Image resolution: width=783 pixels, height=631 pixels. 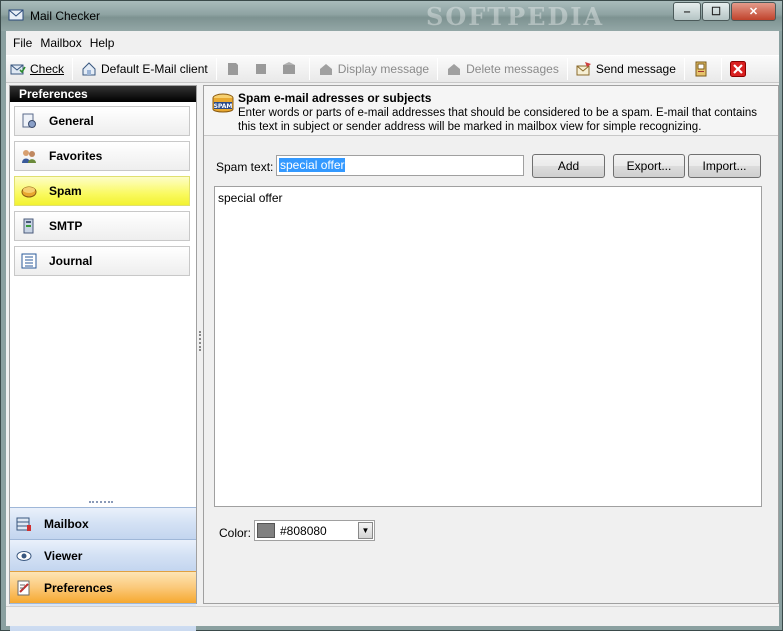 What do you see at coordinates (716, 11) in the screenshot?
I see `maximize-button: ☐` at bounding box center [716, 11].